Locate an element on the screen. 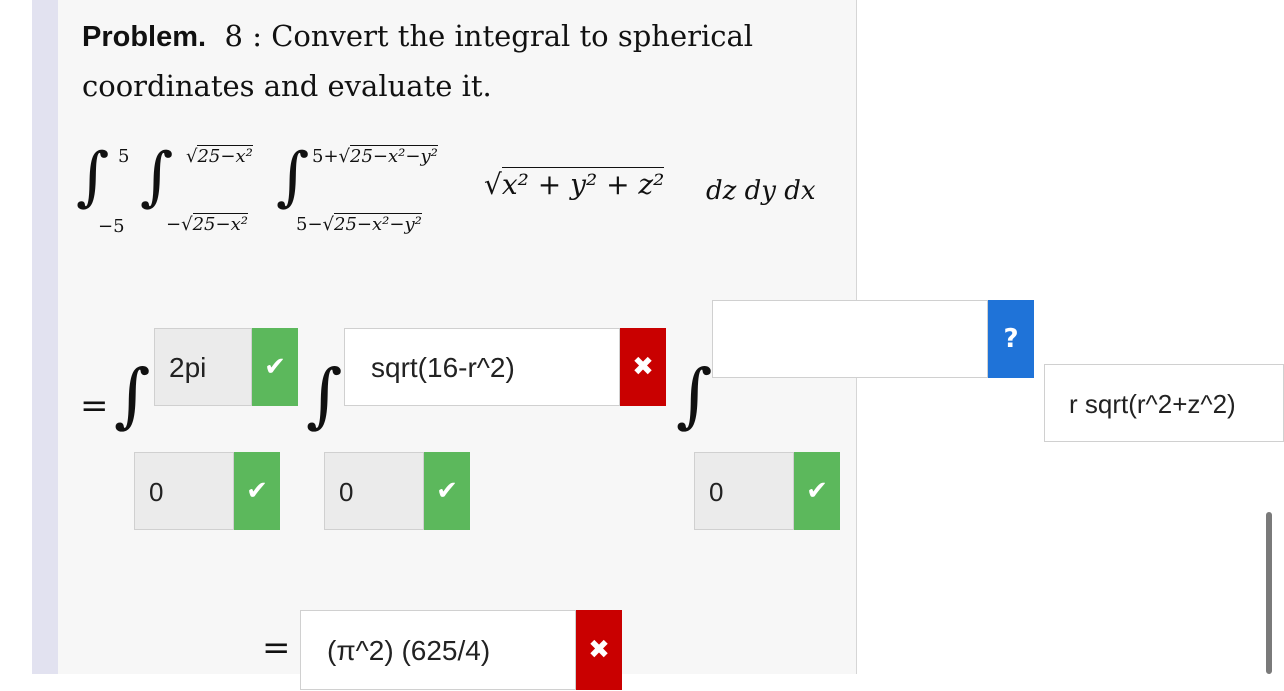 This screenshot has height=691, width=1284. problem-number: 8 : is located at coordinates (243, 36).